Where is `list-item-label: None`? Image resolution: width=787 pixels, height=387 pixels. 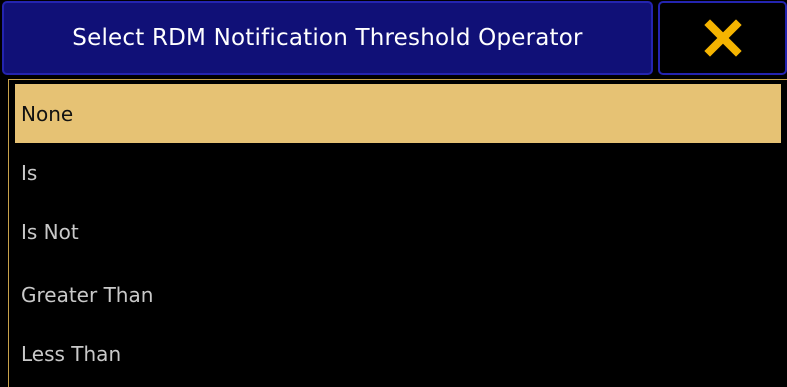 list-item-label: None is located at coordinates (47, 113).